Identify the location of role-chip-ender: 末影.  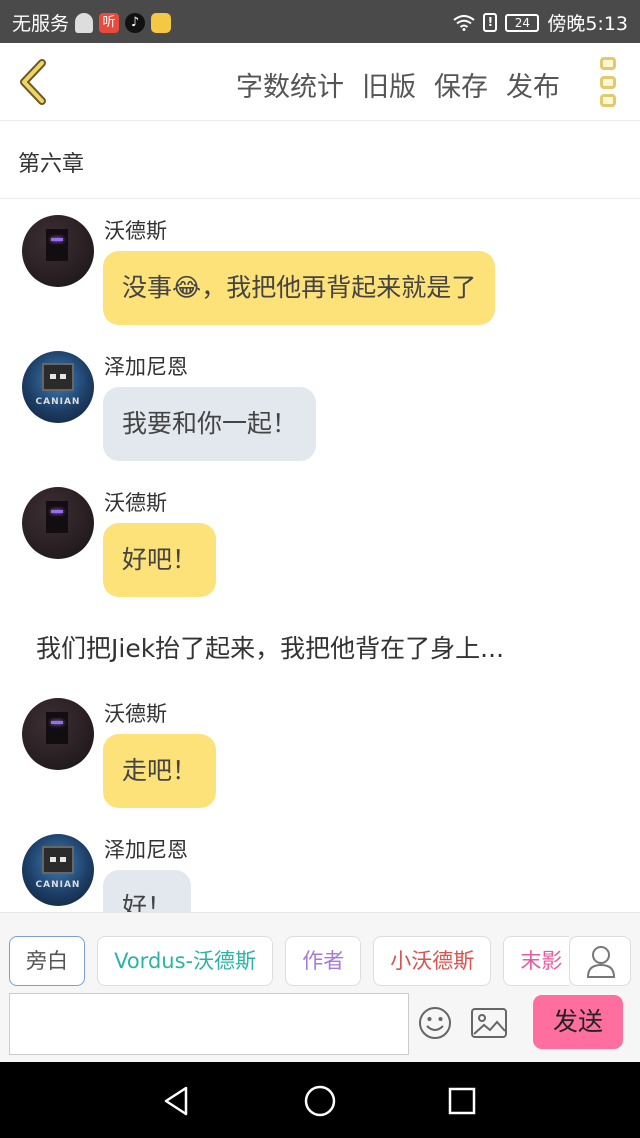
(536, 961).